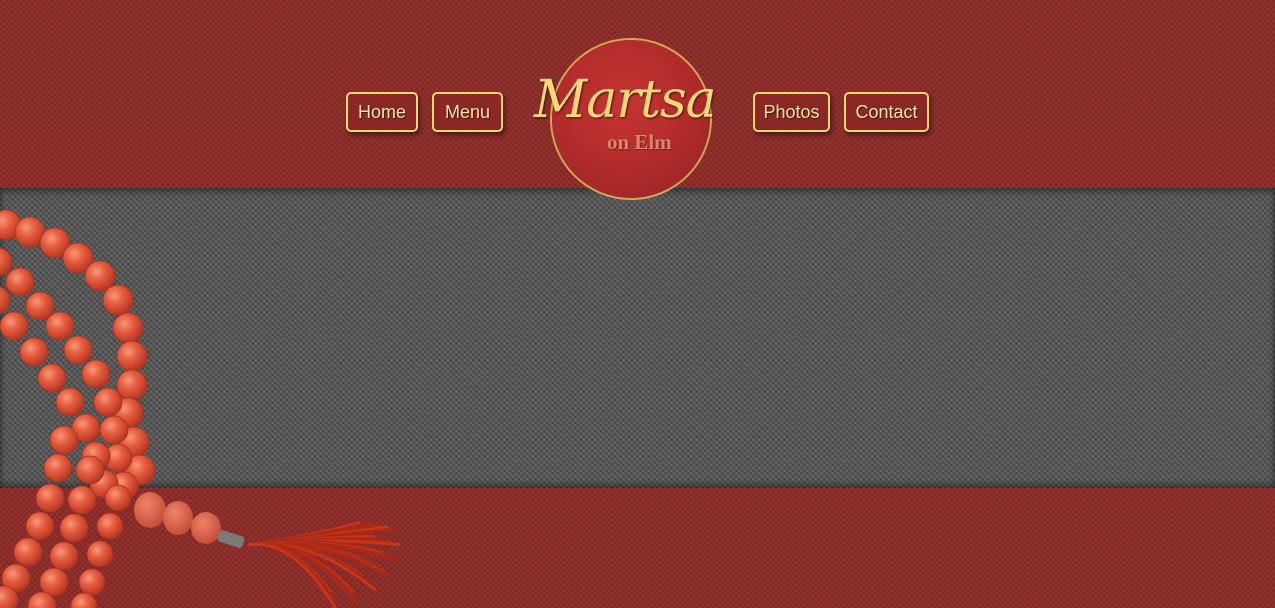 This screenshot has height=608, width=1275. Describe the element at coordinates (324, 564) in the screenshot. I see `tassel-icon` at that location.